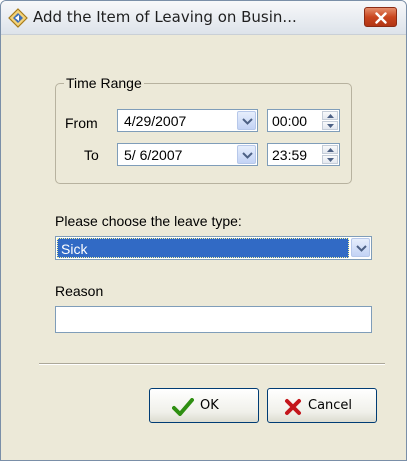  I want to click on to-time-spinner: 23:59, so click(303, 154).